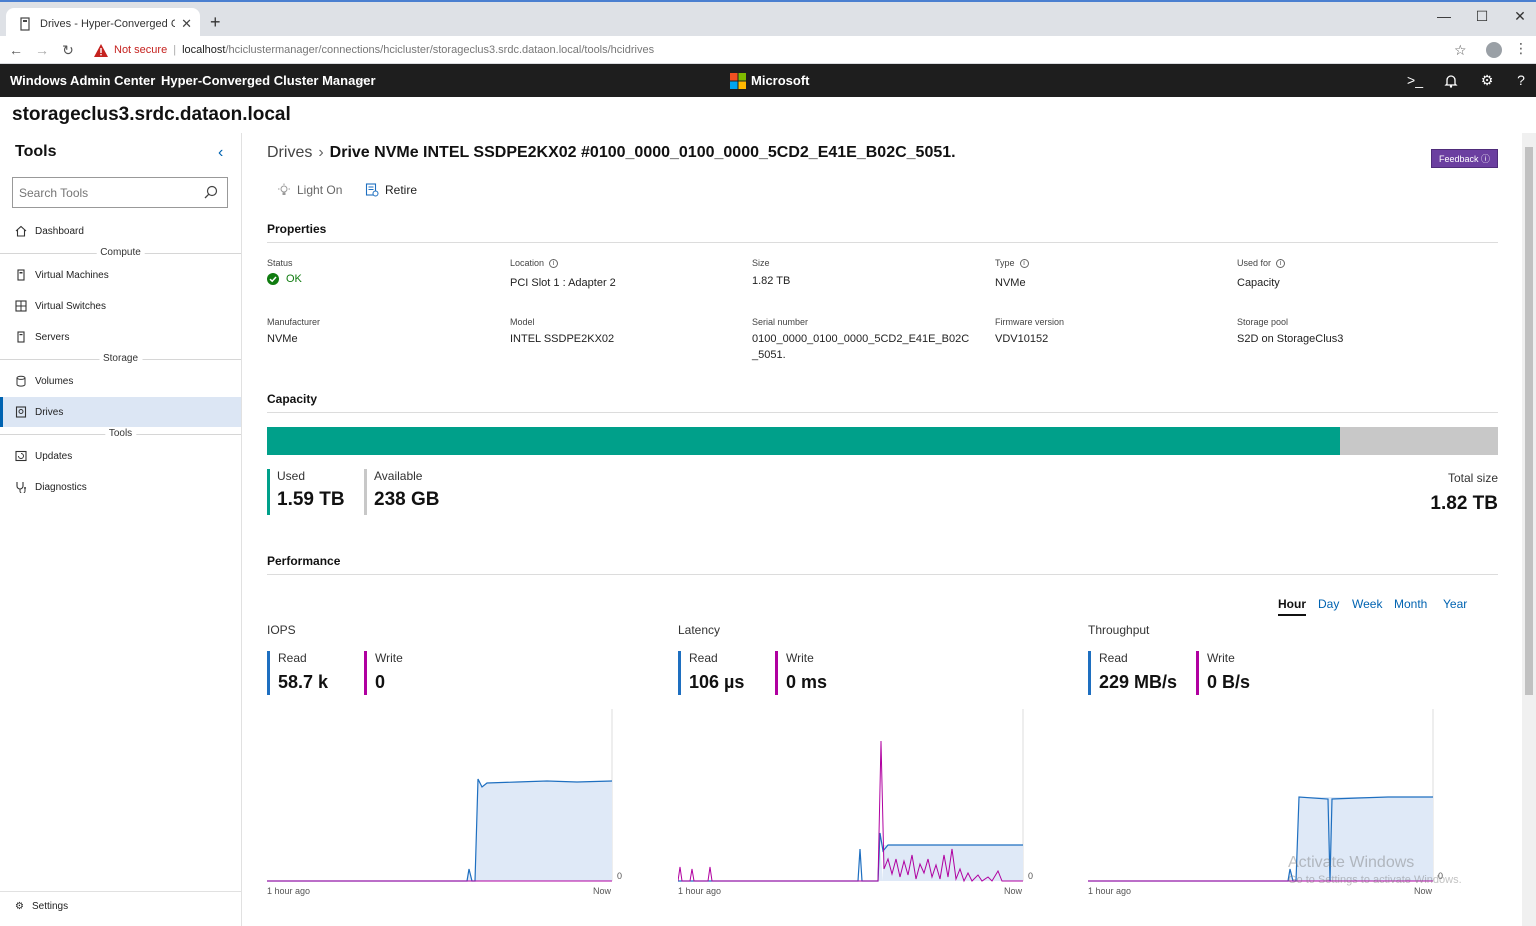  I want to click on virtual-switch-icon, so click(21, 306).